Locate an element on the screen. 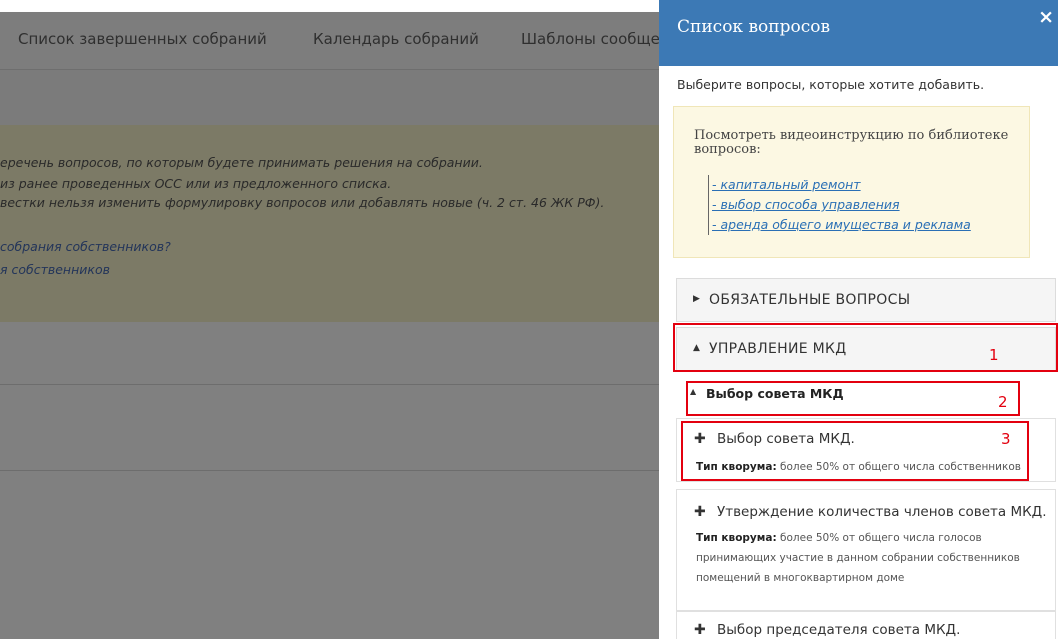 This screenshot has height=639, width=1058. question-item: ✚ Выбор председателя совета МКД. is located at coordinates (866, 625).